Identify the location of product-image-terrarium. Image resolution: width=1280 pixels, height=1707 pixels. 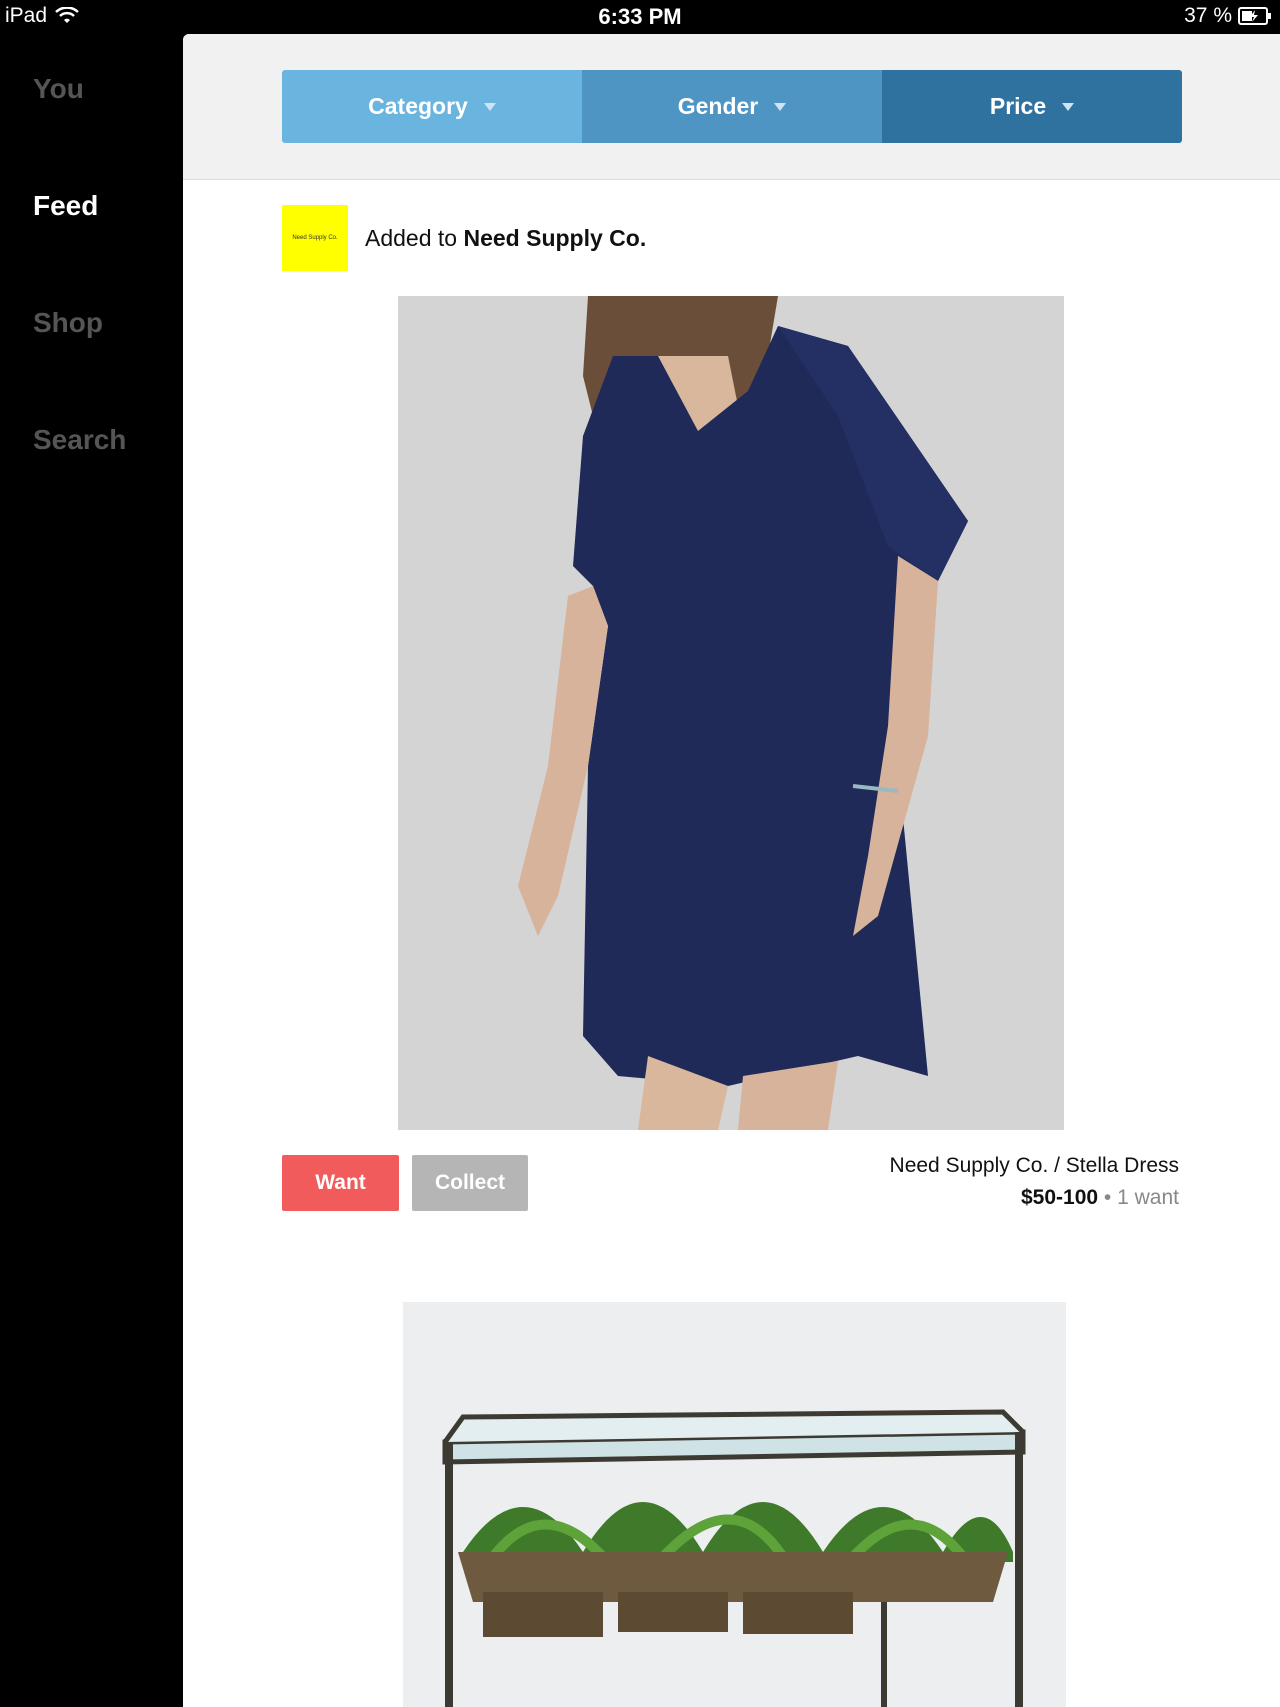
(734, 1504).